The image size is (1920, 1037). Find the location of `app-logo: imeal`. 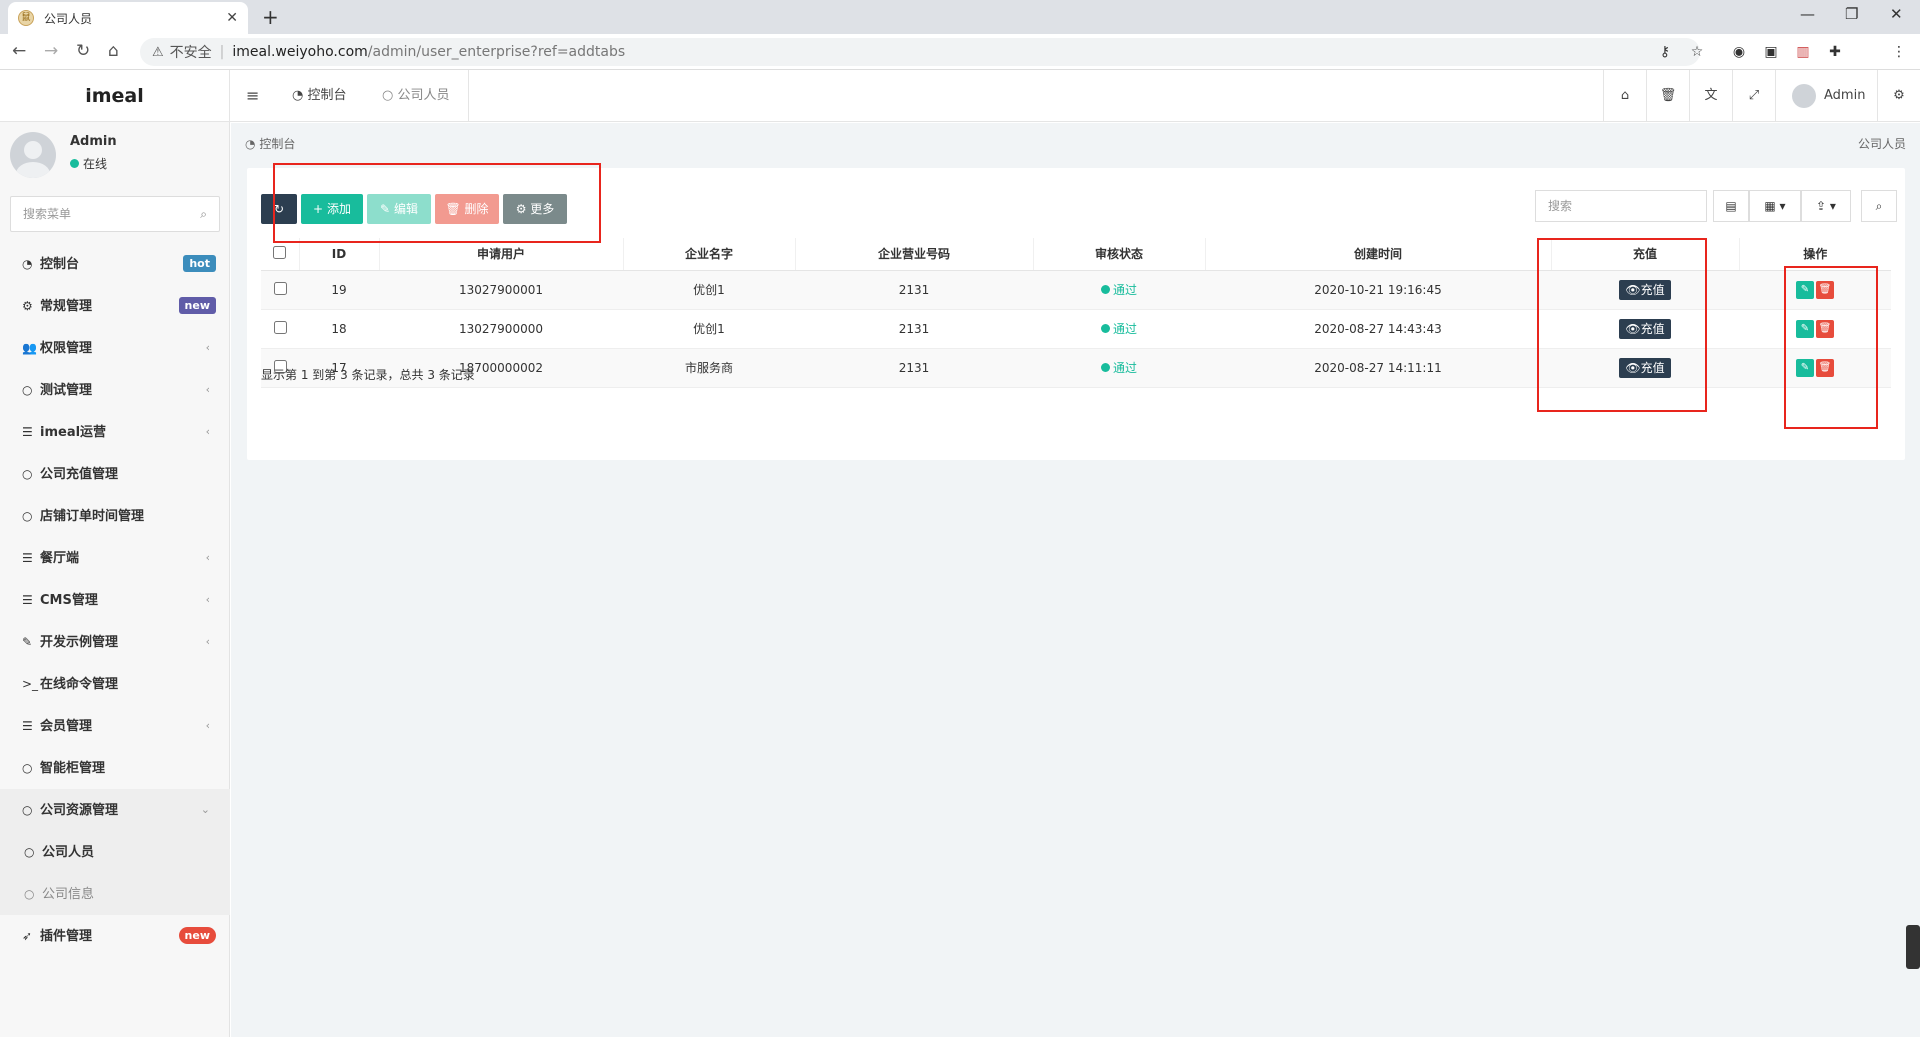

app-logo: imeal is located at coordinates (115, 96).